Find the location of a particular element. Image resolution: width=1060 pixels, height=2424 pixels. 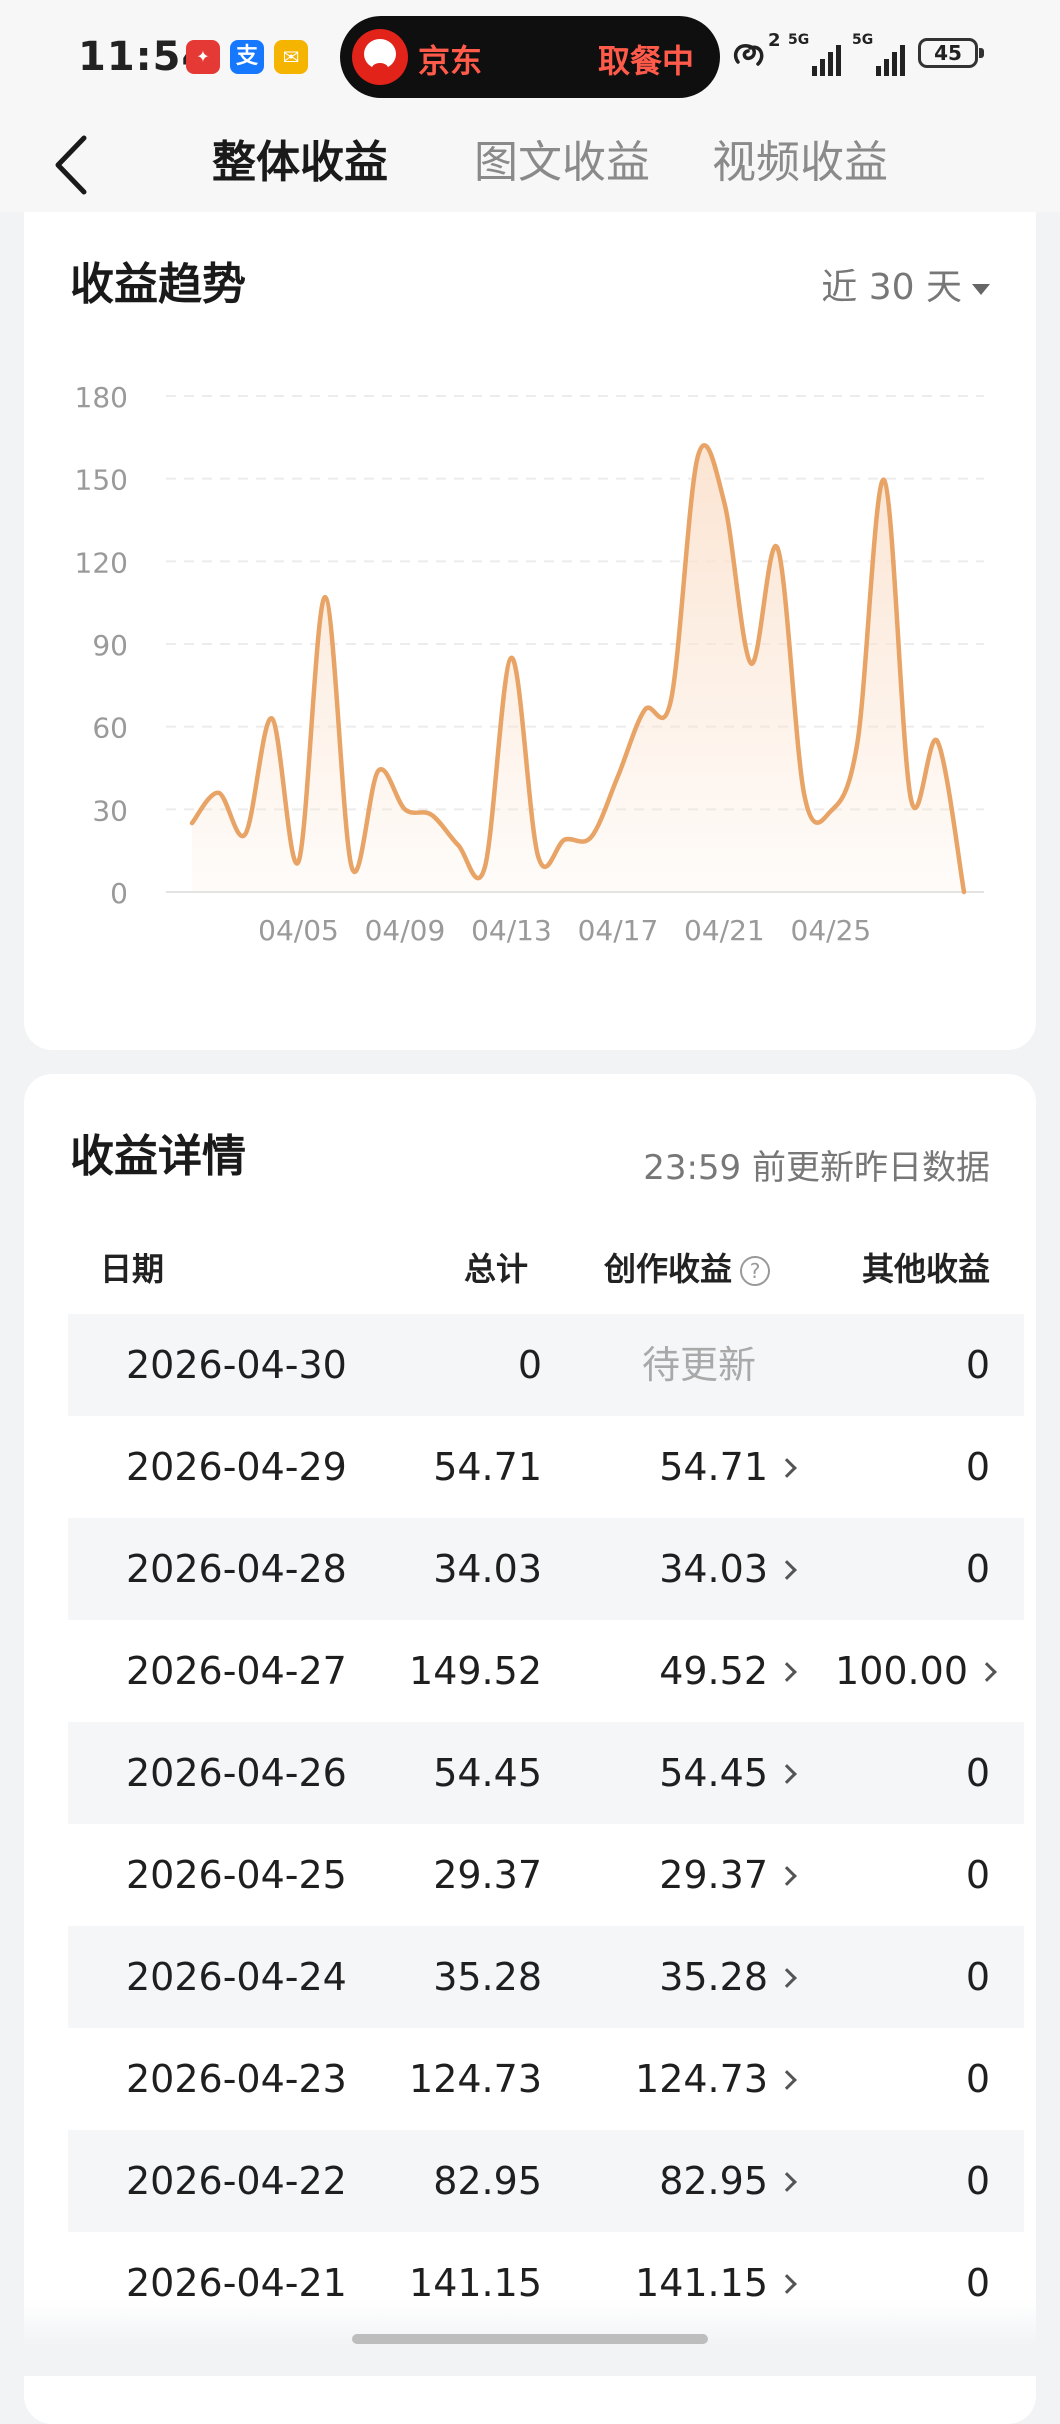

signal-2-icon: 5G is located at coordinates (880, 54).